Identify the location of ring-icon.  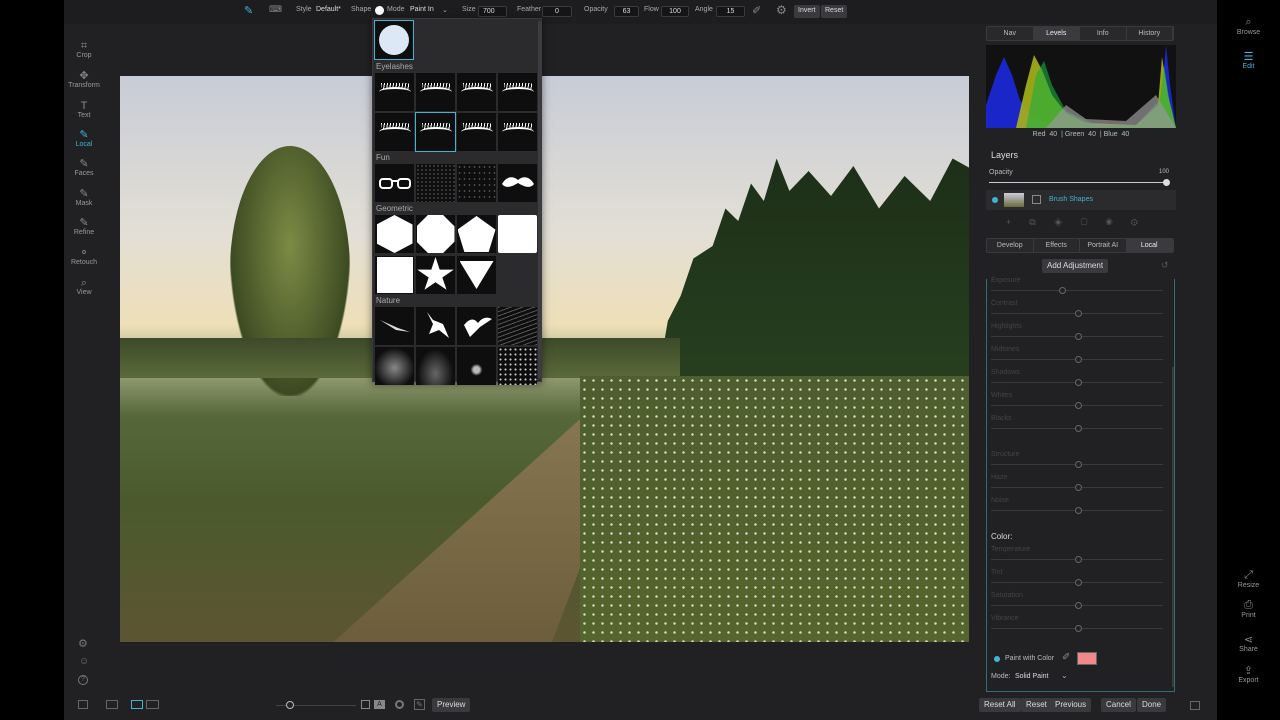
(399, 704).